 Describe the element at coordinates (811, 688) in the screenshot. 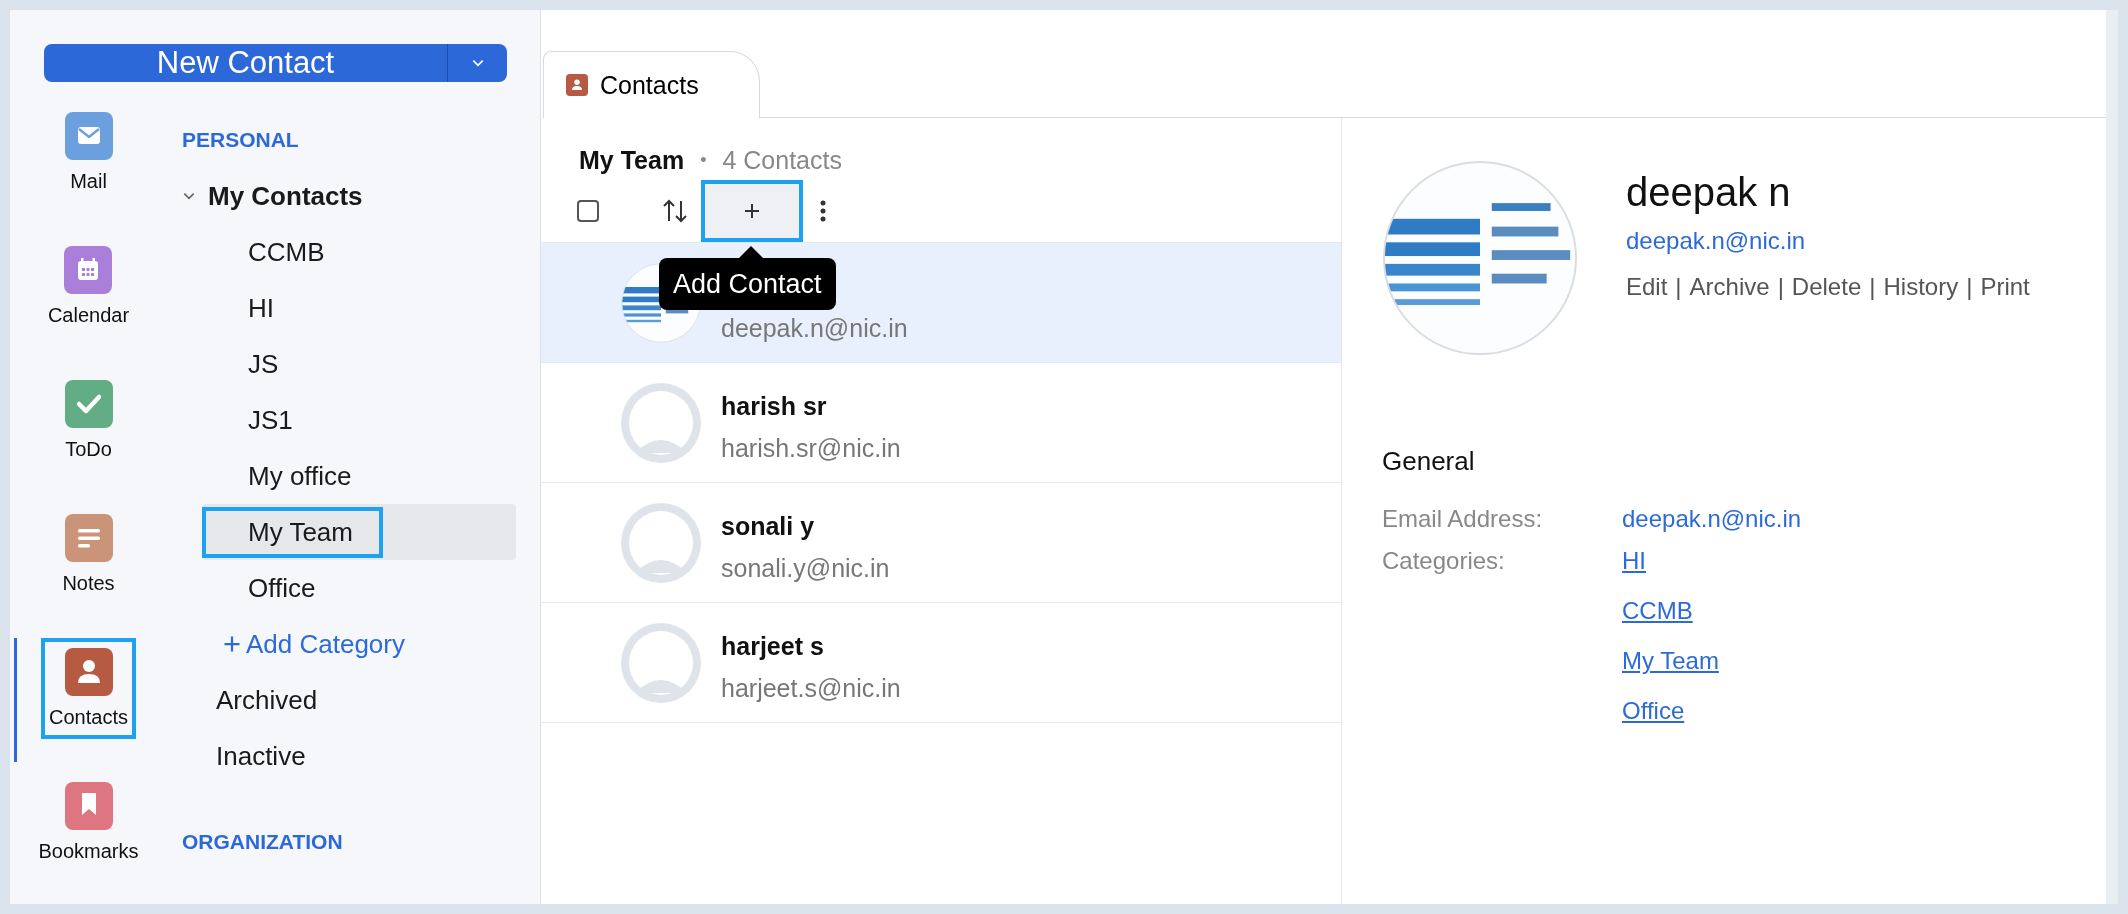

I see `contact-email: harjeet.s@nic.in` at that location.